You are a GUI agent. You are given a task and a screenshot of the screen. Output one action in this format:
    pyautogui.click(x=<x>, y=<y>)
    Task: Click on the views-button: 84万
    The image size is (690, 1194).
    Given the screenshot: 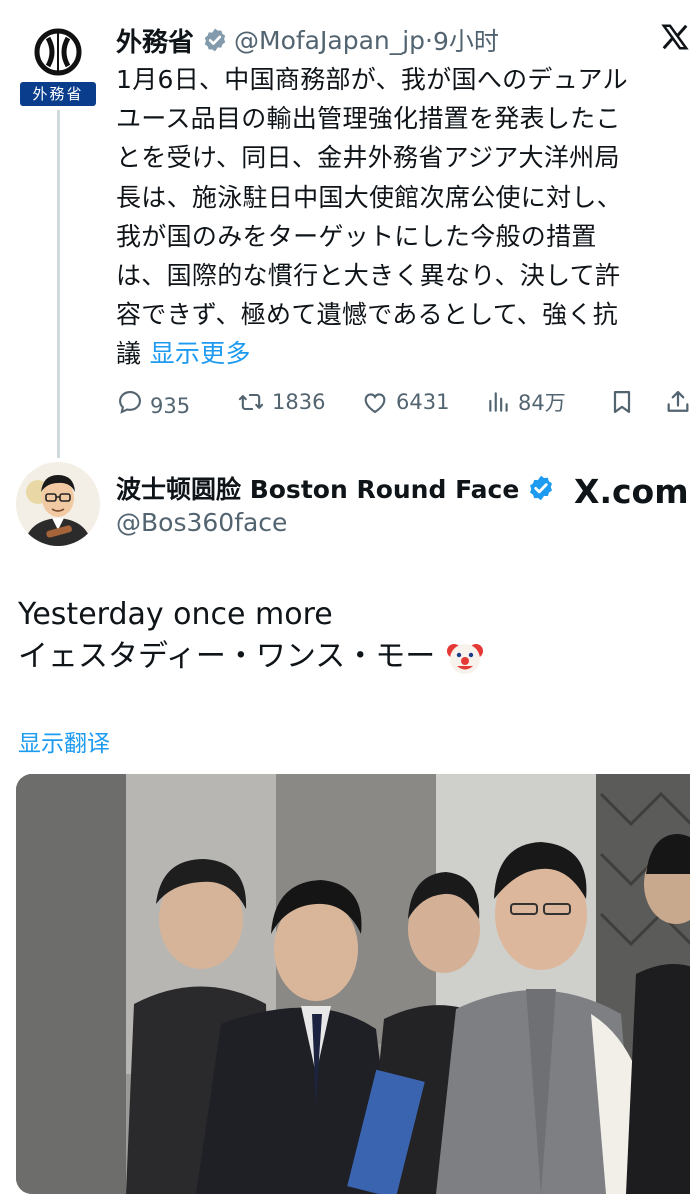 What is the action you would take?
    pyautogui.click(x=526, y=402)
    